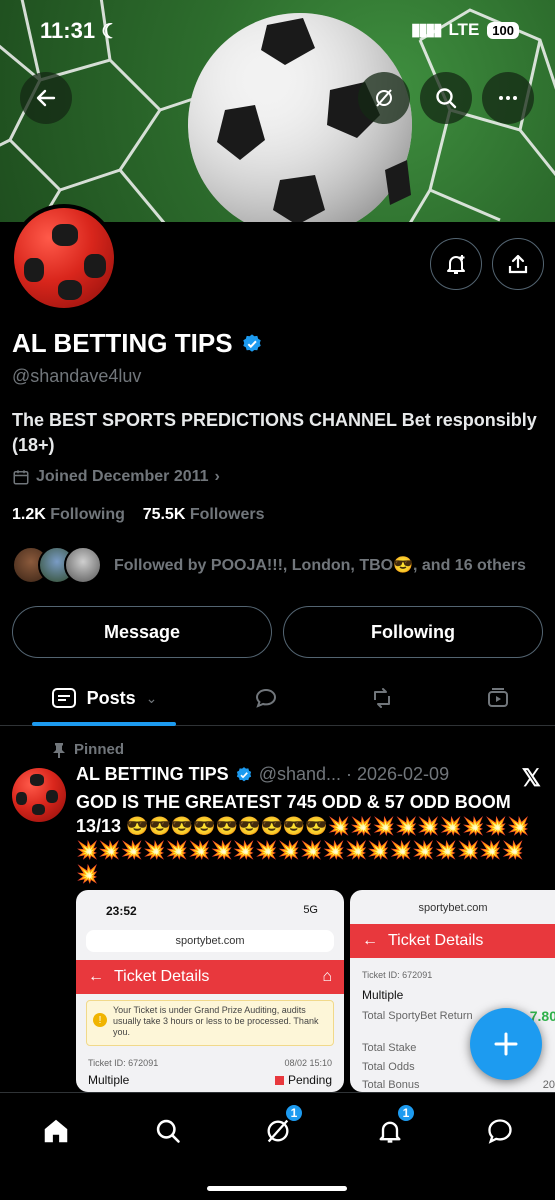  I want to click on moon-icon: ☾, so click(110, 32).